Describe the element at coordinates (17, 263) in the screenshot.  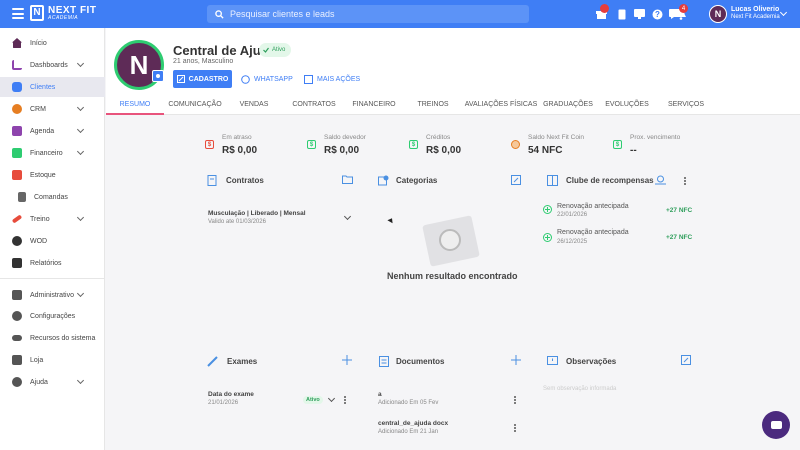
I see `report-icon` at that location.